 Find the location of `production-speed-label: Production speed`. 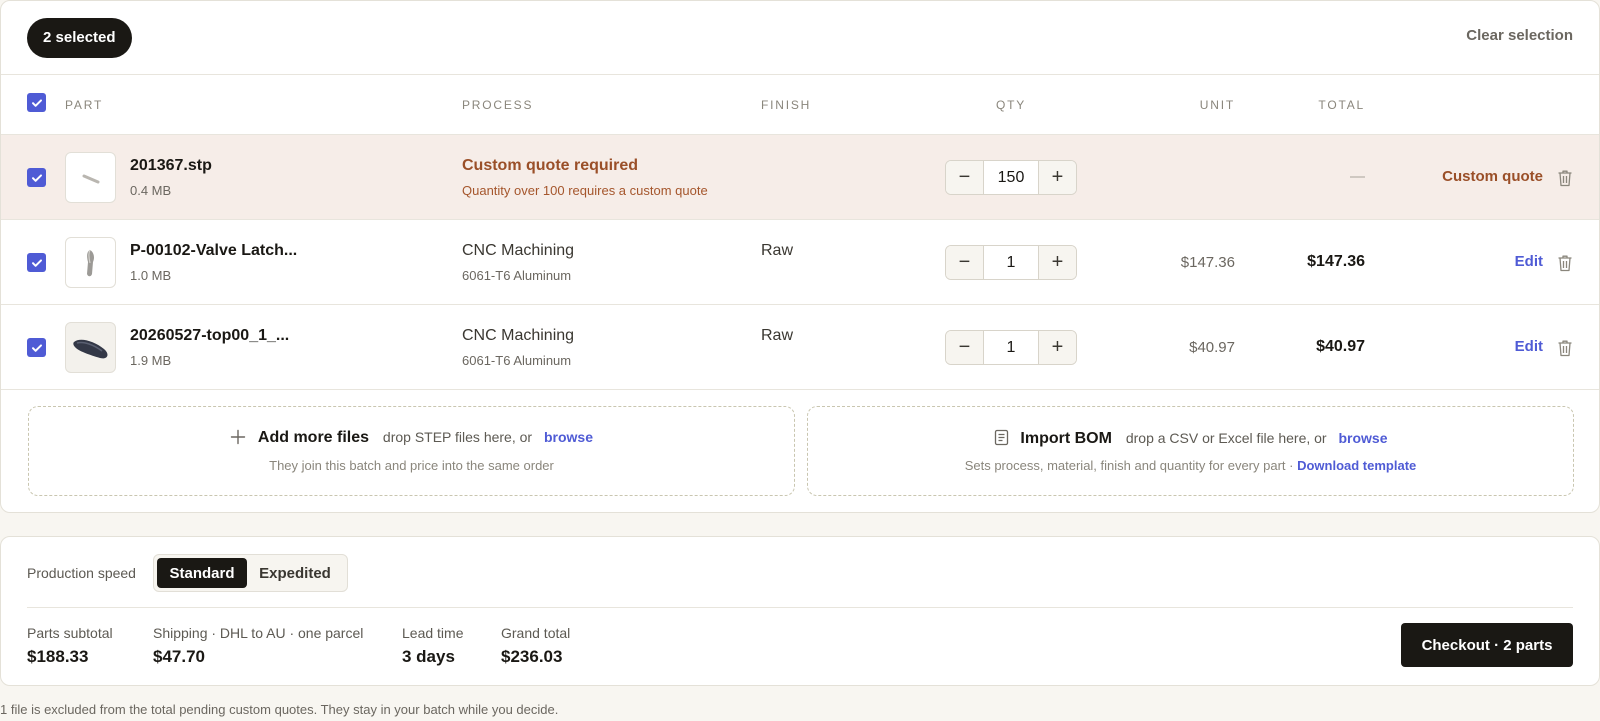

production-speed-label: Production speed is located at coordinates (81, 573).